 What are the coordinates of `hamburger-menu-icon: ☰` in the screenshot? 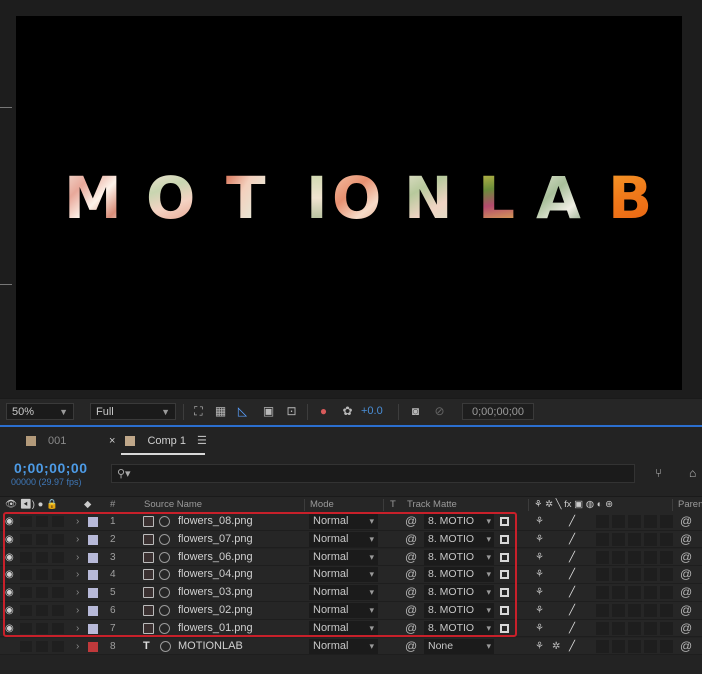 It's located at (202, 441).